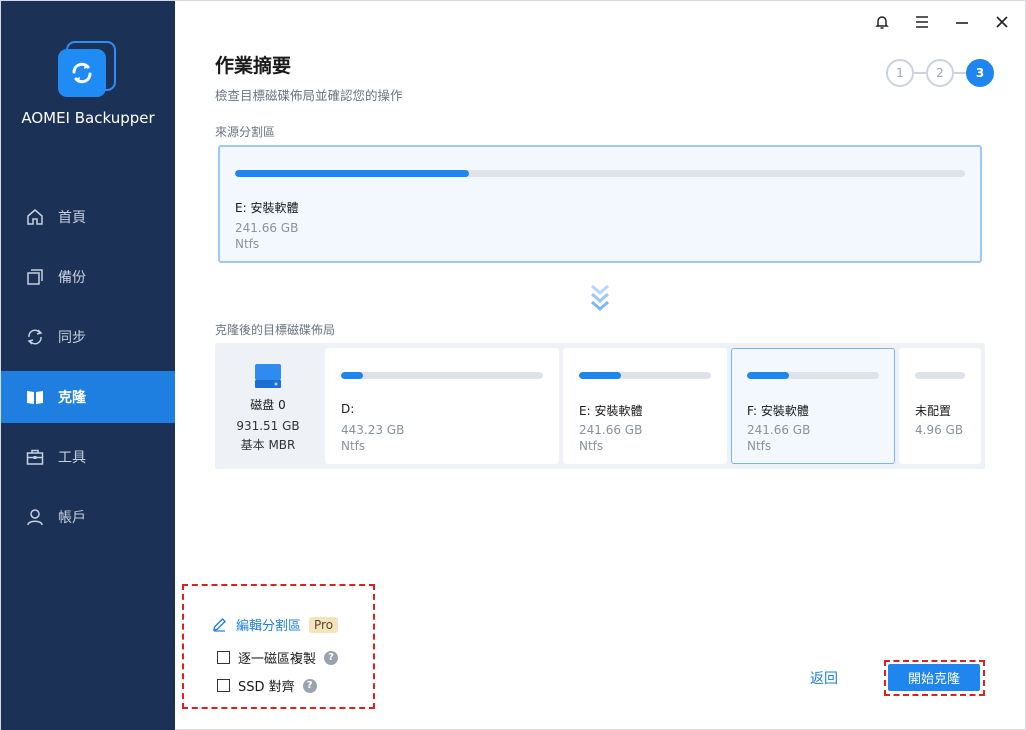  I want to click on app-logo, so click(87, 70).